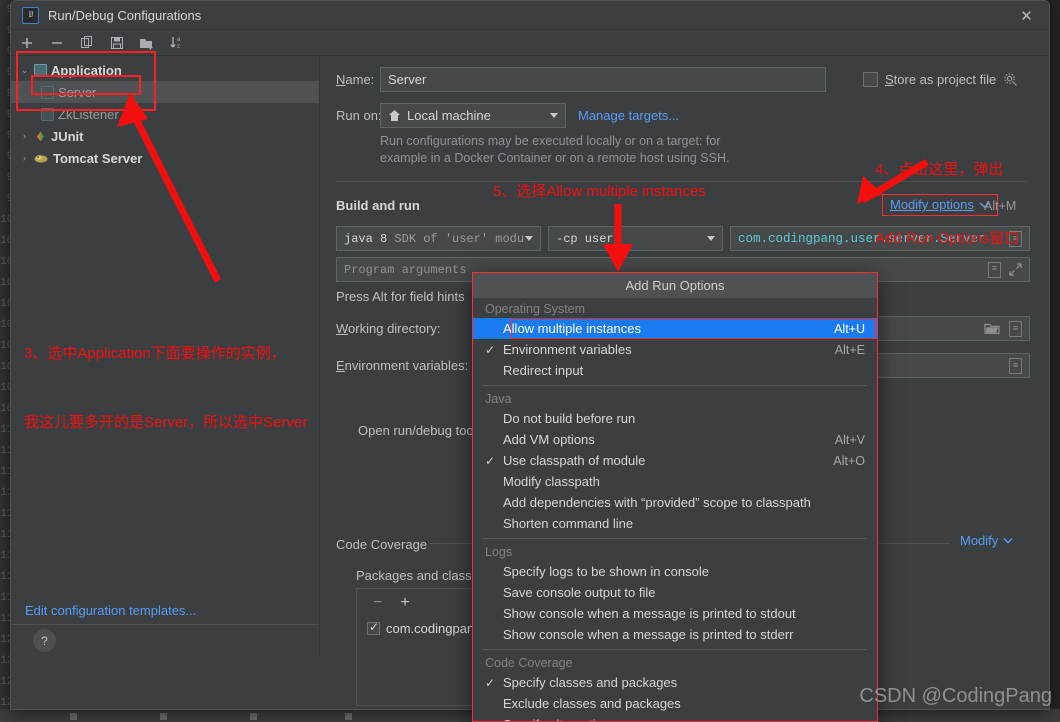 The height and width of the screenshot is (722, 1060). Describe the element at coordinates (606, 571) in the screenshot. I see `menu-item-label: Specify logs to be shown in console` at that location.